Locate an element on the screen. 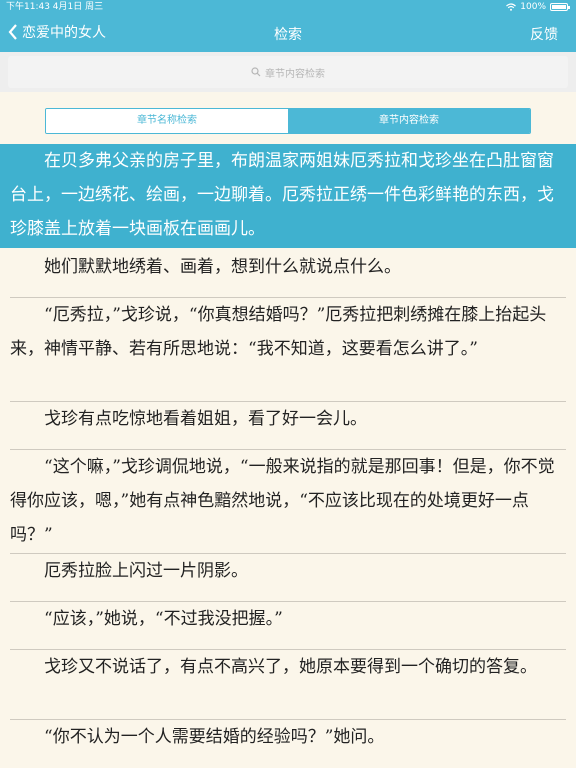 Image resolution: width=576 pixels, height=768 pixels. battery-percent: 100% is located at coordinates (533, 7).